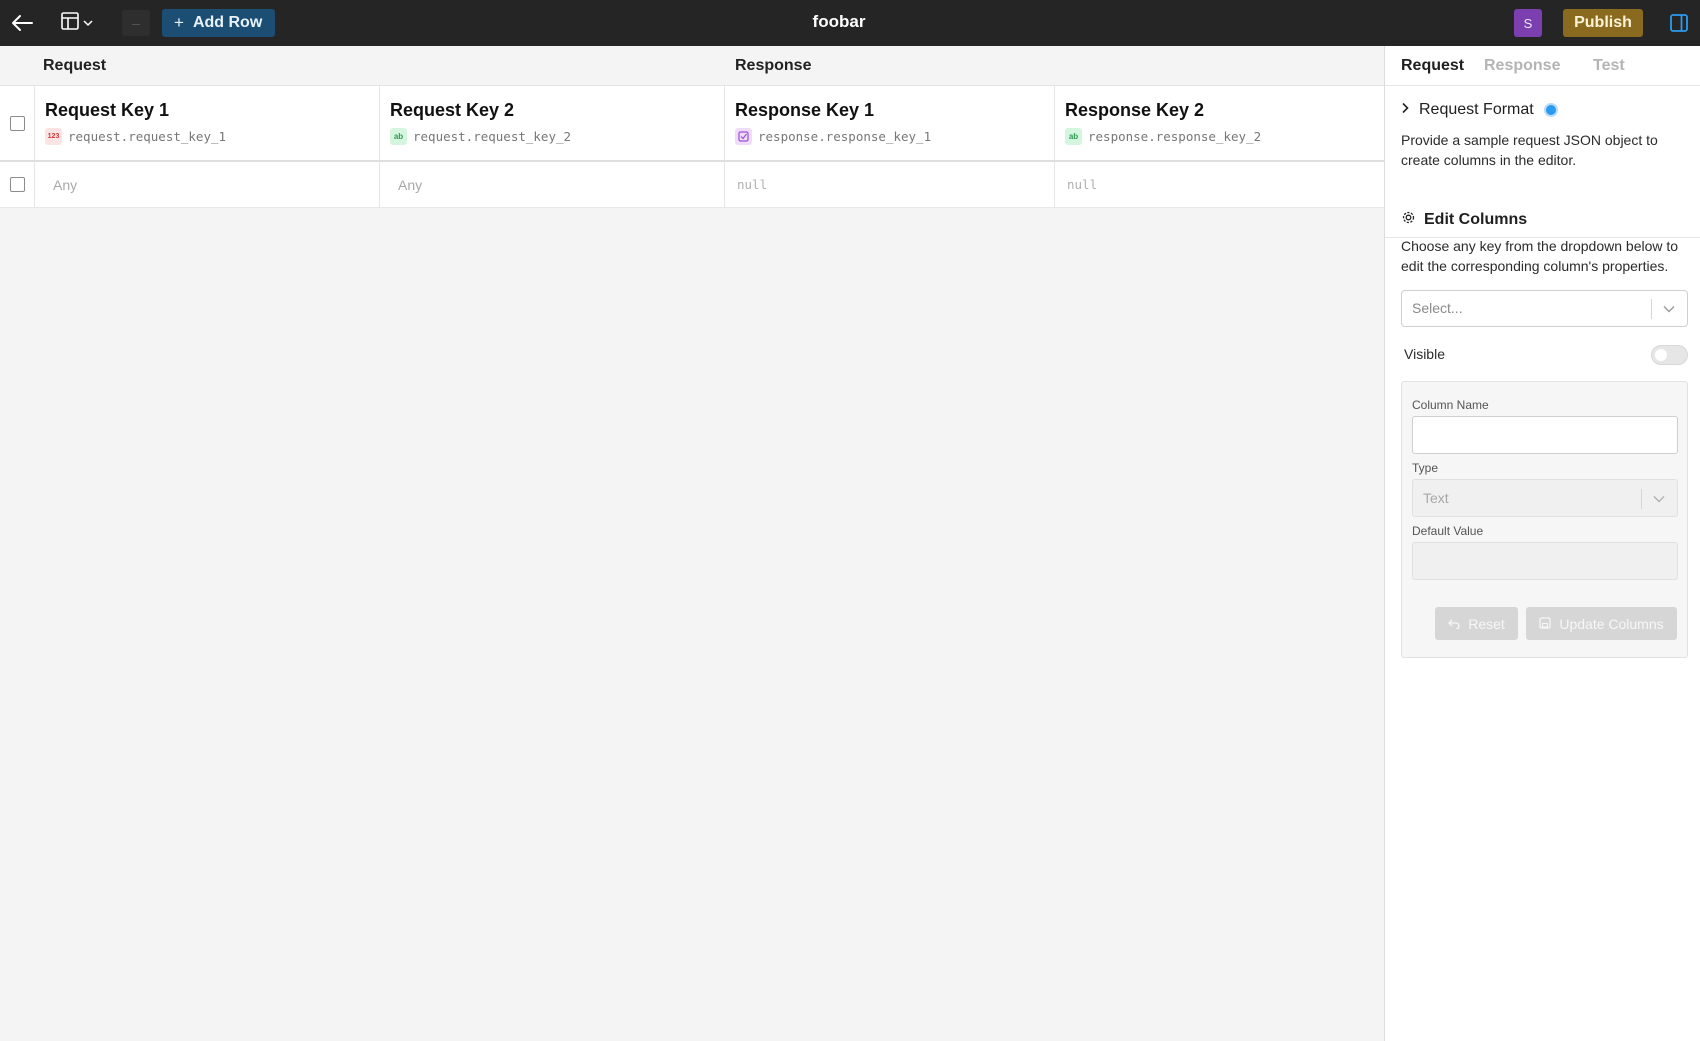 The height and width of the screenshot is (1041, 1700). Describe the element at coordinates (743, 136) in the screenshot. I see `checkbox-type-icon` at that location.